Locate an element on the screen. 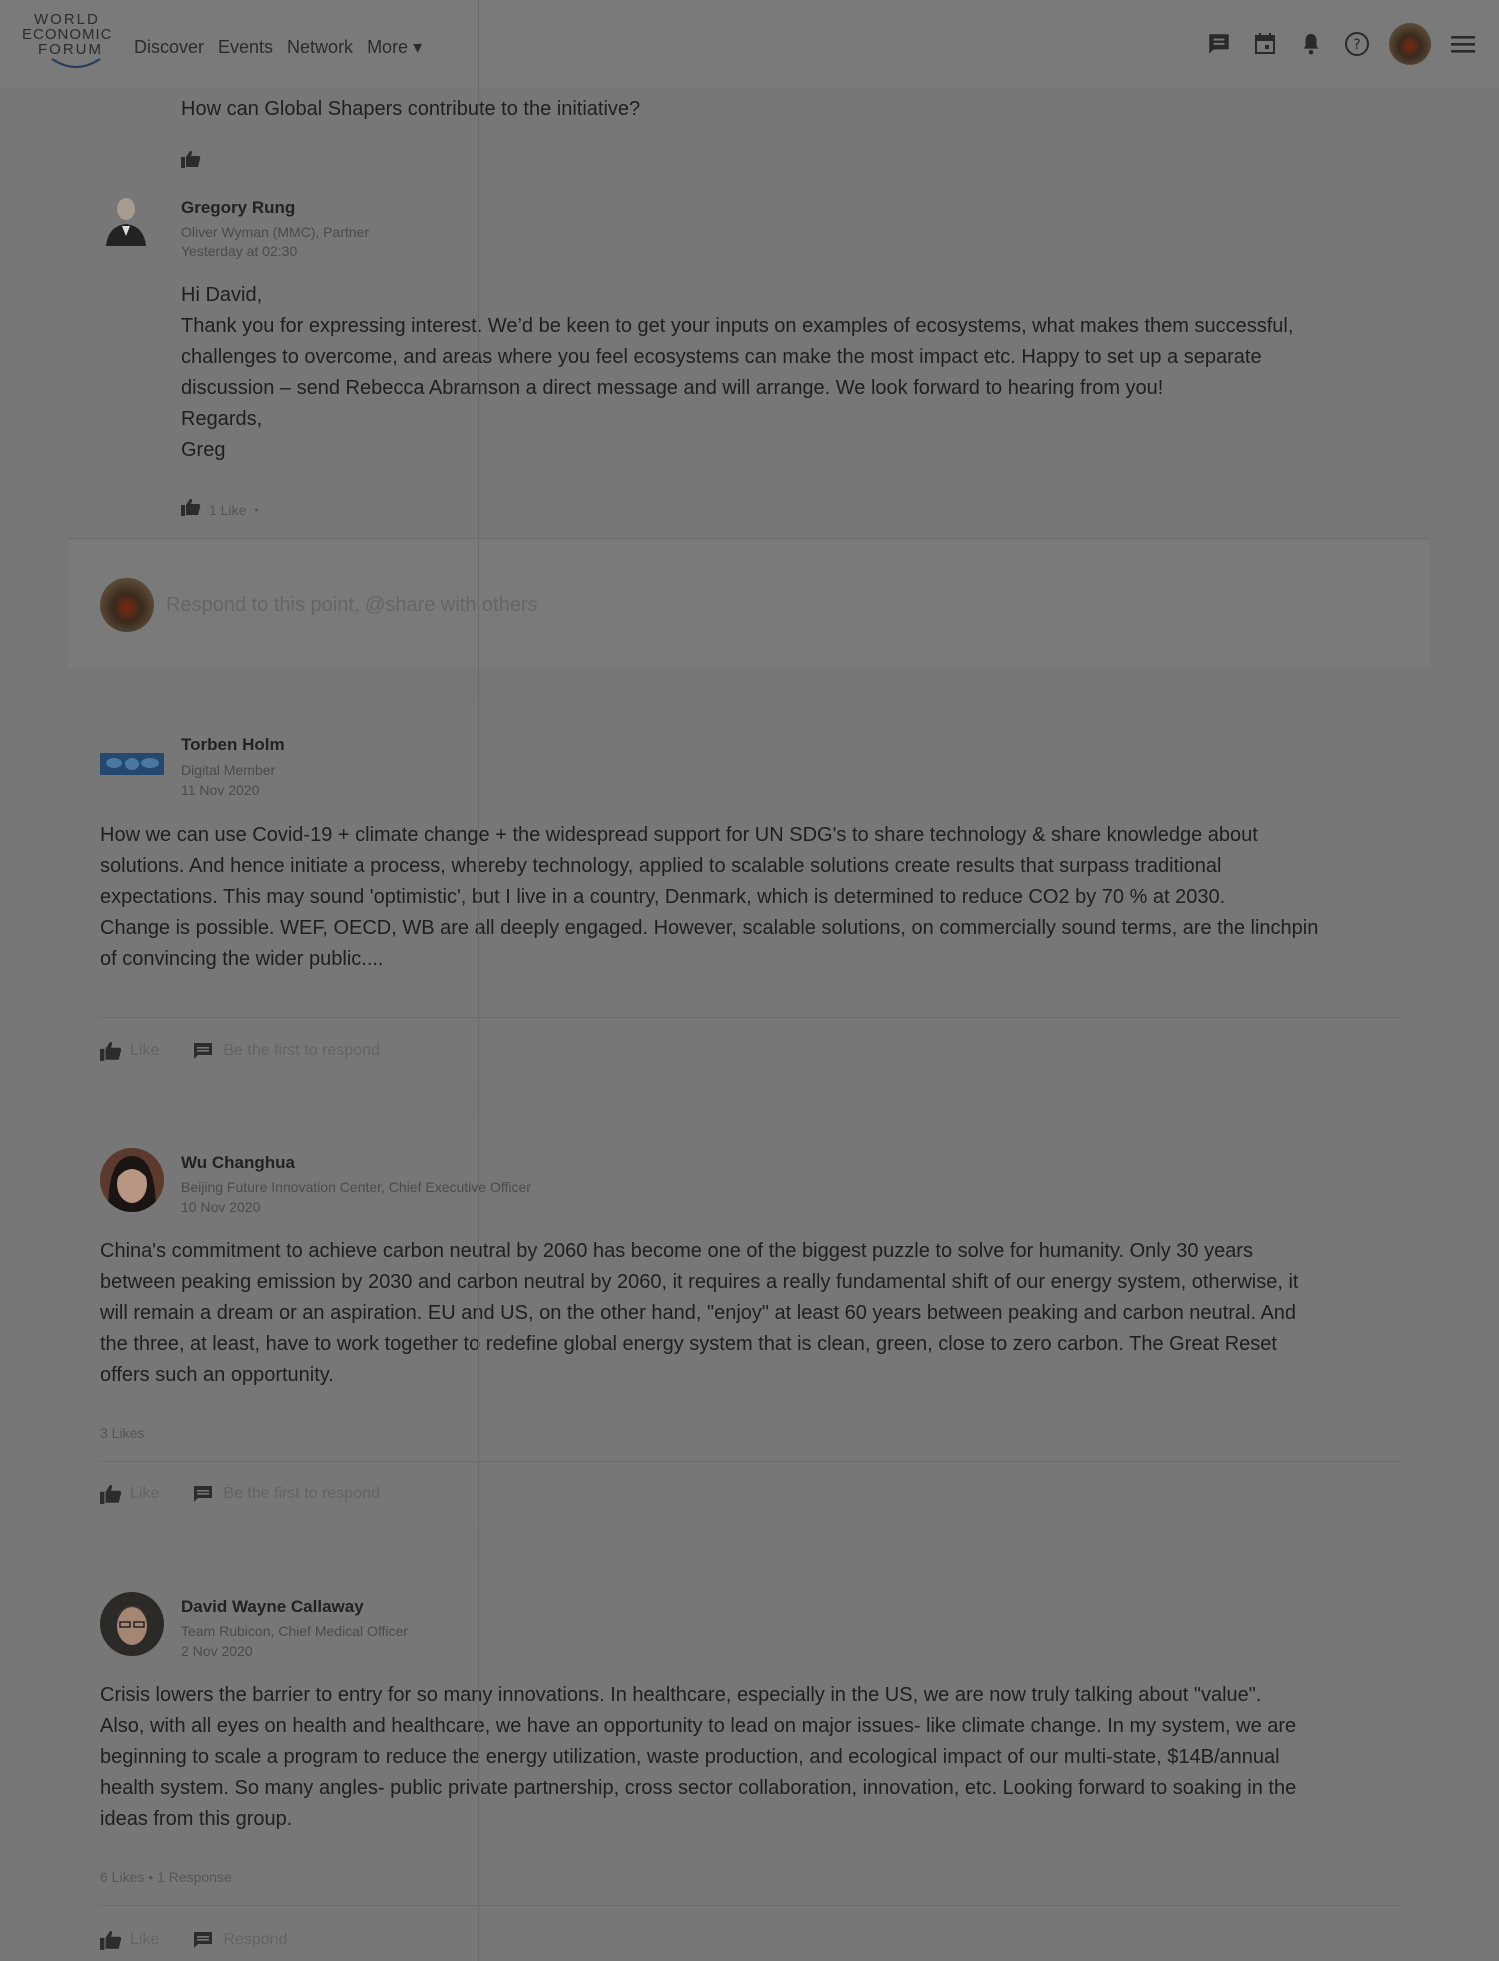  respond-label: Respond is located at coordinates (255, 1939).